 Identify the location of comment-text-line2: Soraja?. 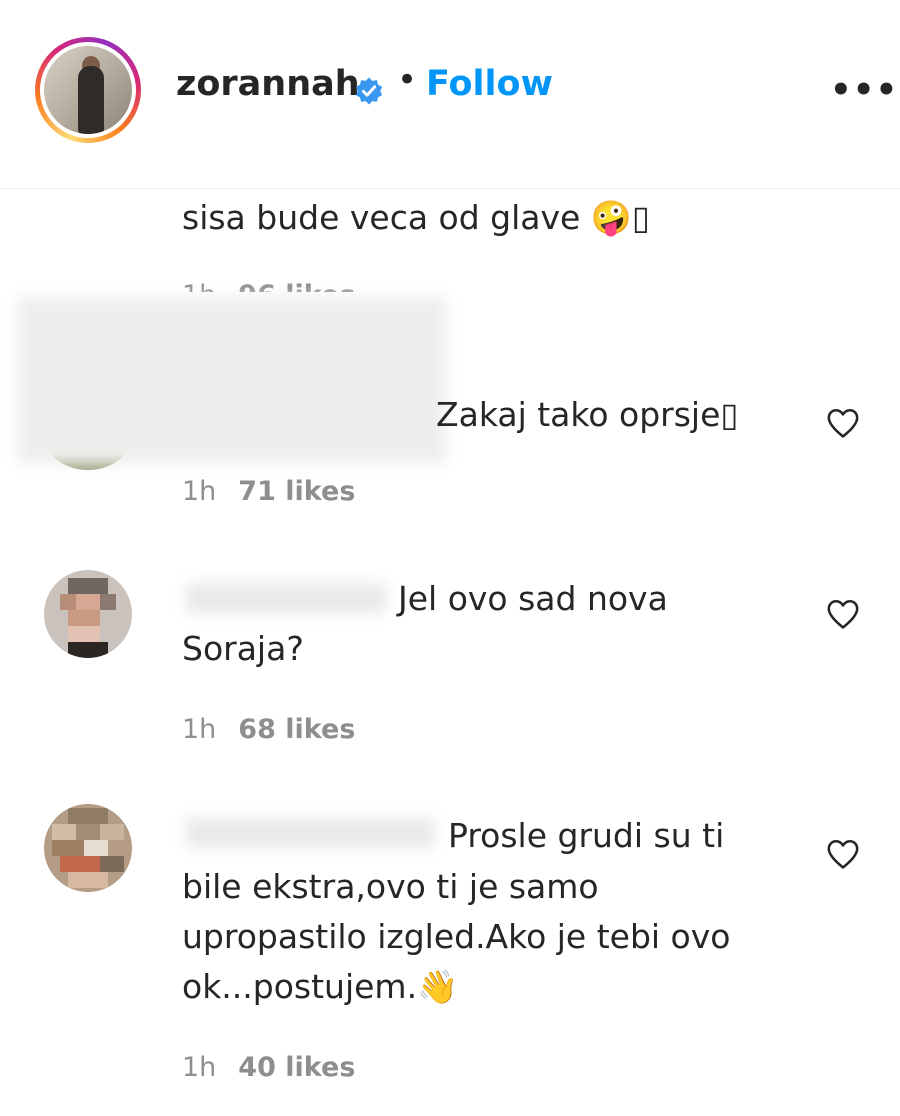
(243, 648).